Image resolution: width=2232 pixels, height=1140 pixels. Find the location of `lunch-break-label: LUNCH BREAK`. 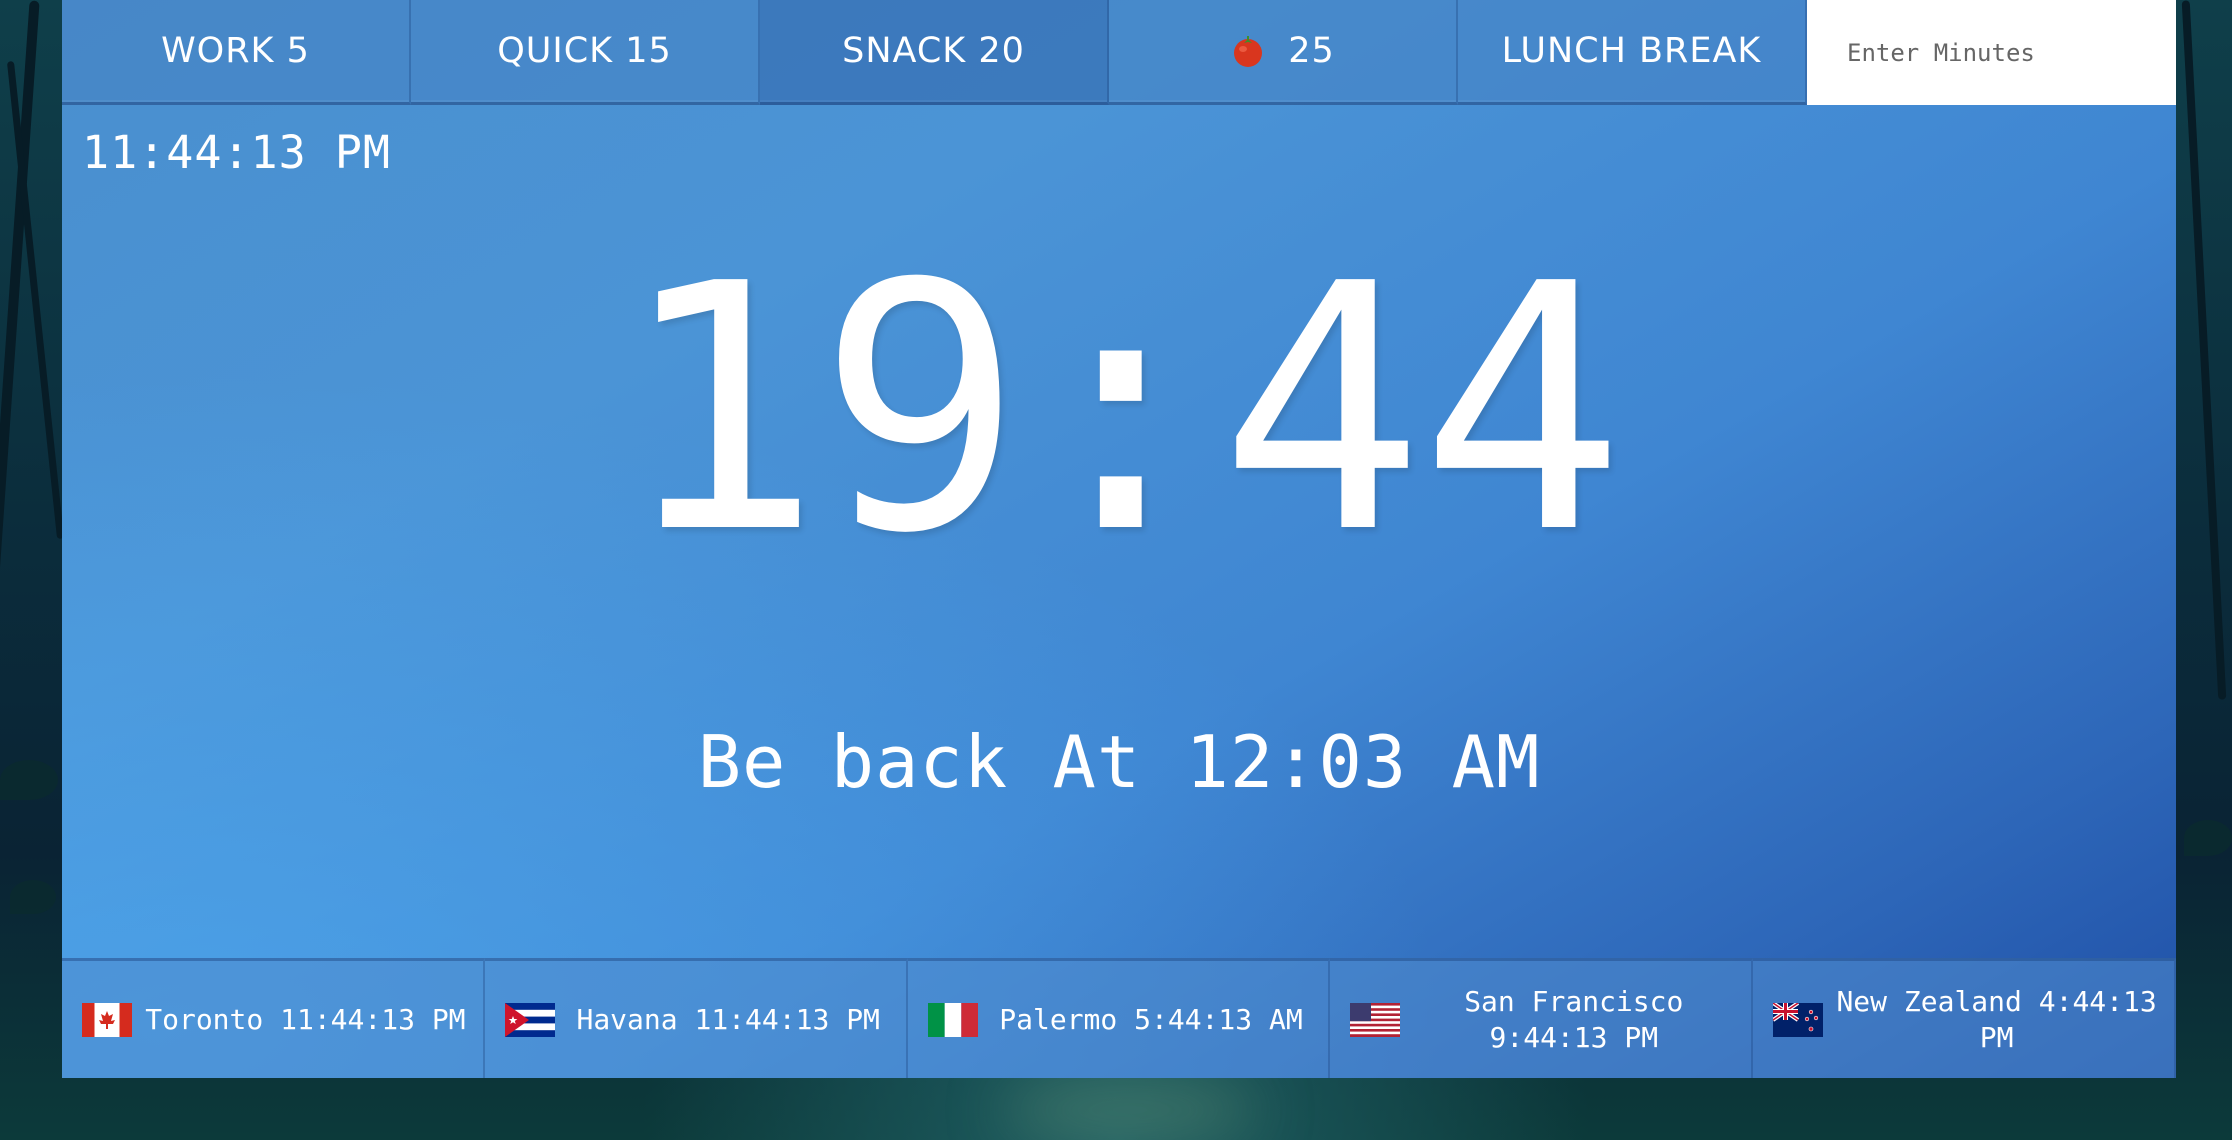

lunch-break-label: LUNCH BREAK is located at coordinates (1631, 51).